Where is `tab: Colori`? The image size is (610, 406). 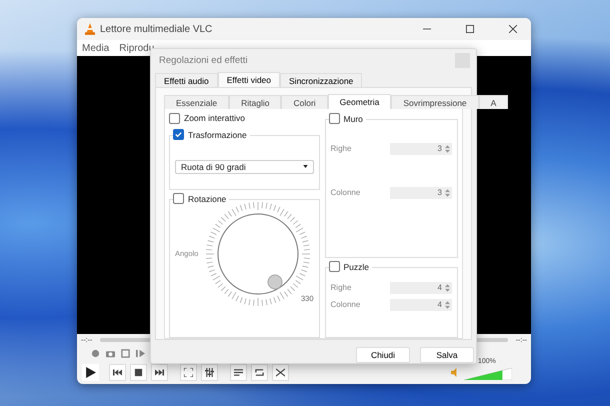 tab: Colori is located at coordinates (304, 101).